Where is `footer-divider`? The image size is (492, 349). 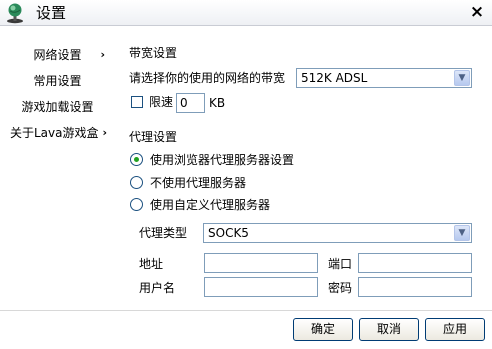 footer-divider is located at coordinates (246, 310).